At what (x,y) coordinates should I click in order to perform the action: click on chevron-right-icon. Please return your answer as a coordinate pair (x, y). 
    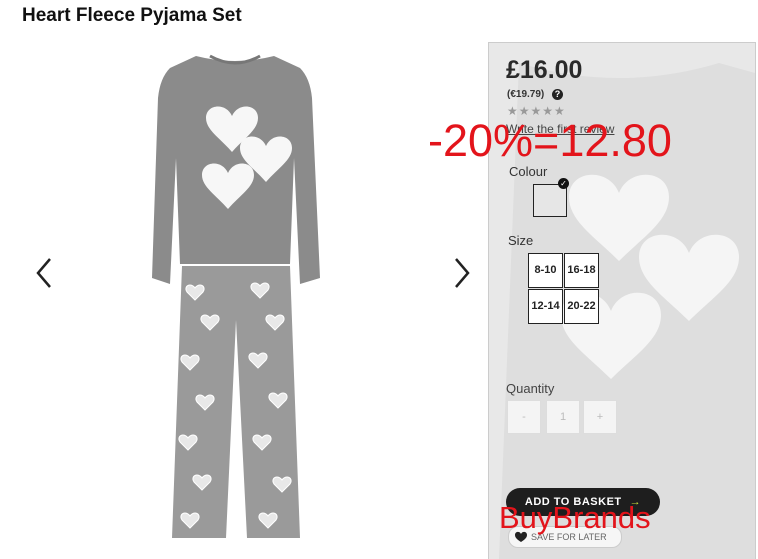
    Looking at the image, I should click on (461, 273).